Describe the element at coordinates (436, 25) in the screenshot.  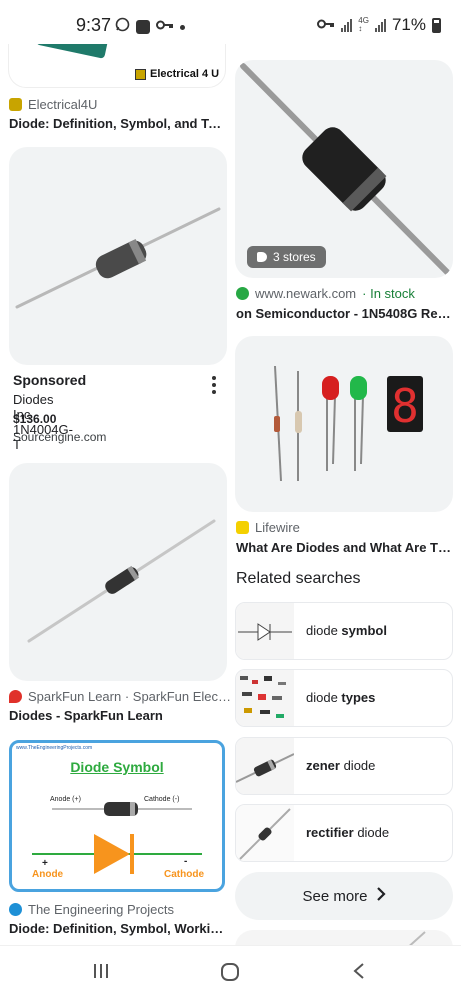
I see `battery-icon` at that location.